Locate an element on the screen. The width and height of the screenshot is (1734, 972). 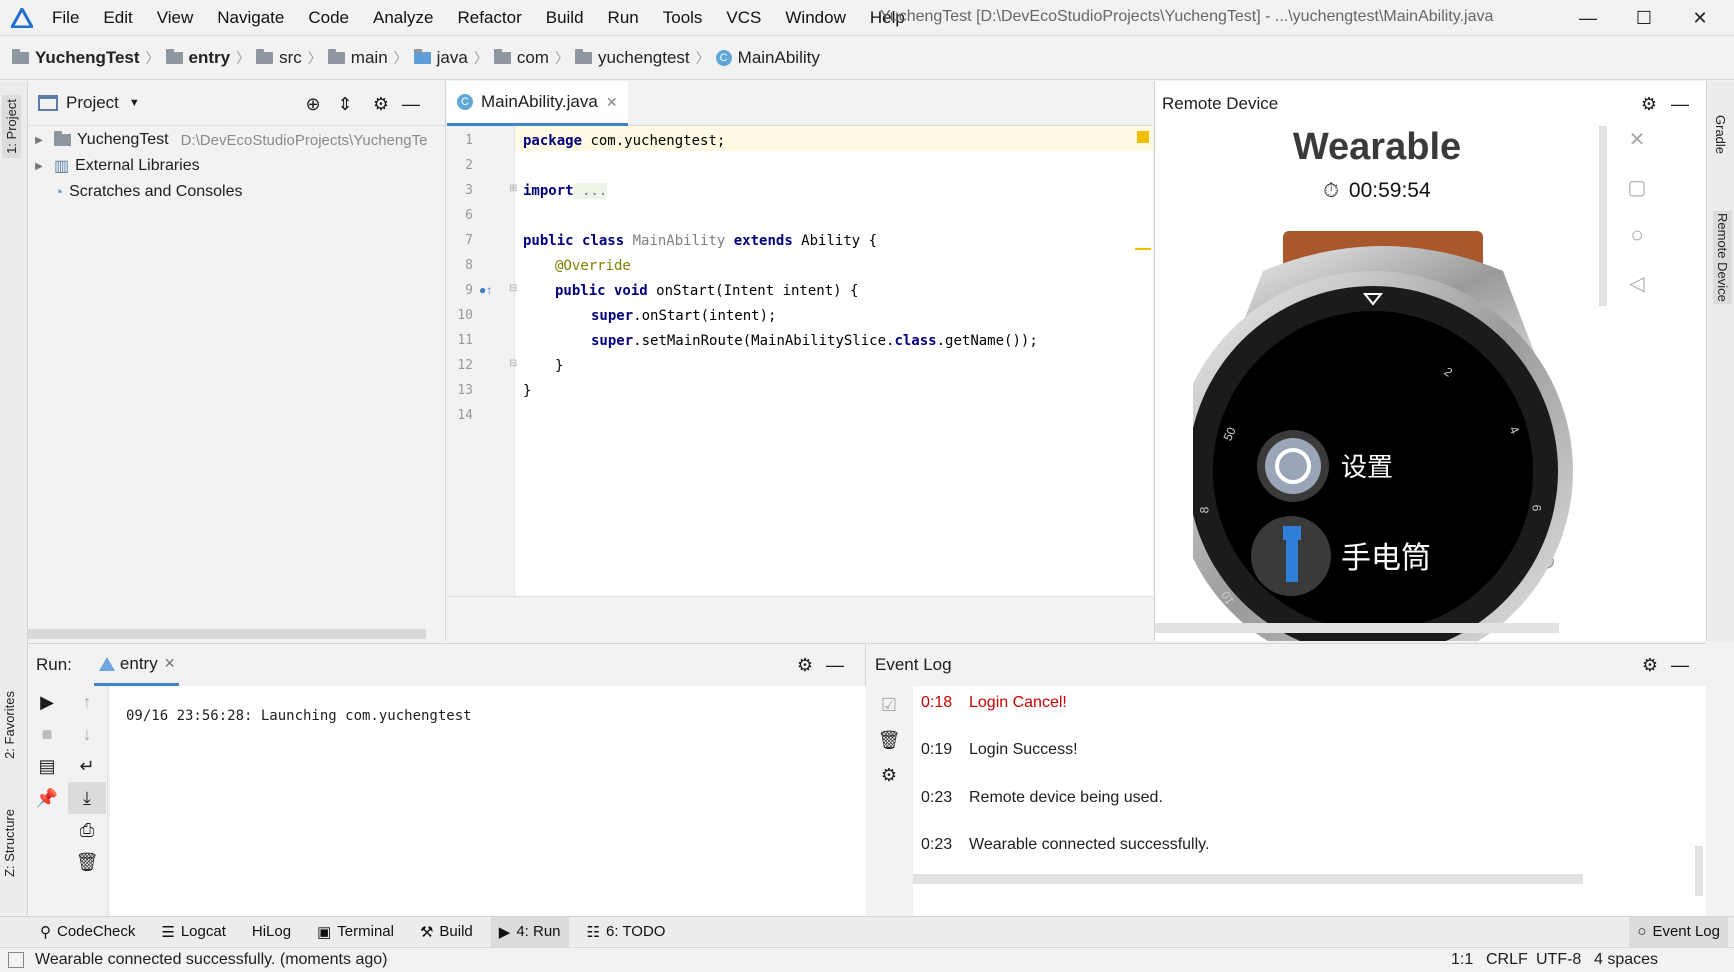
maximize-icon: ☐ is located at coordinates (1644, 18).